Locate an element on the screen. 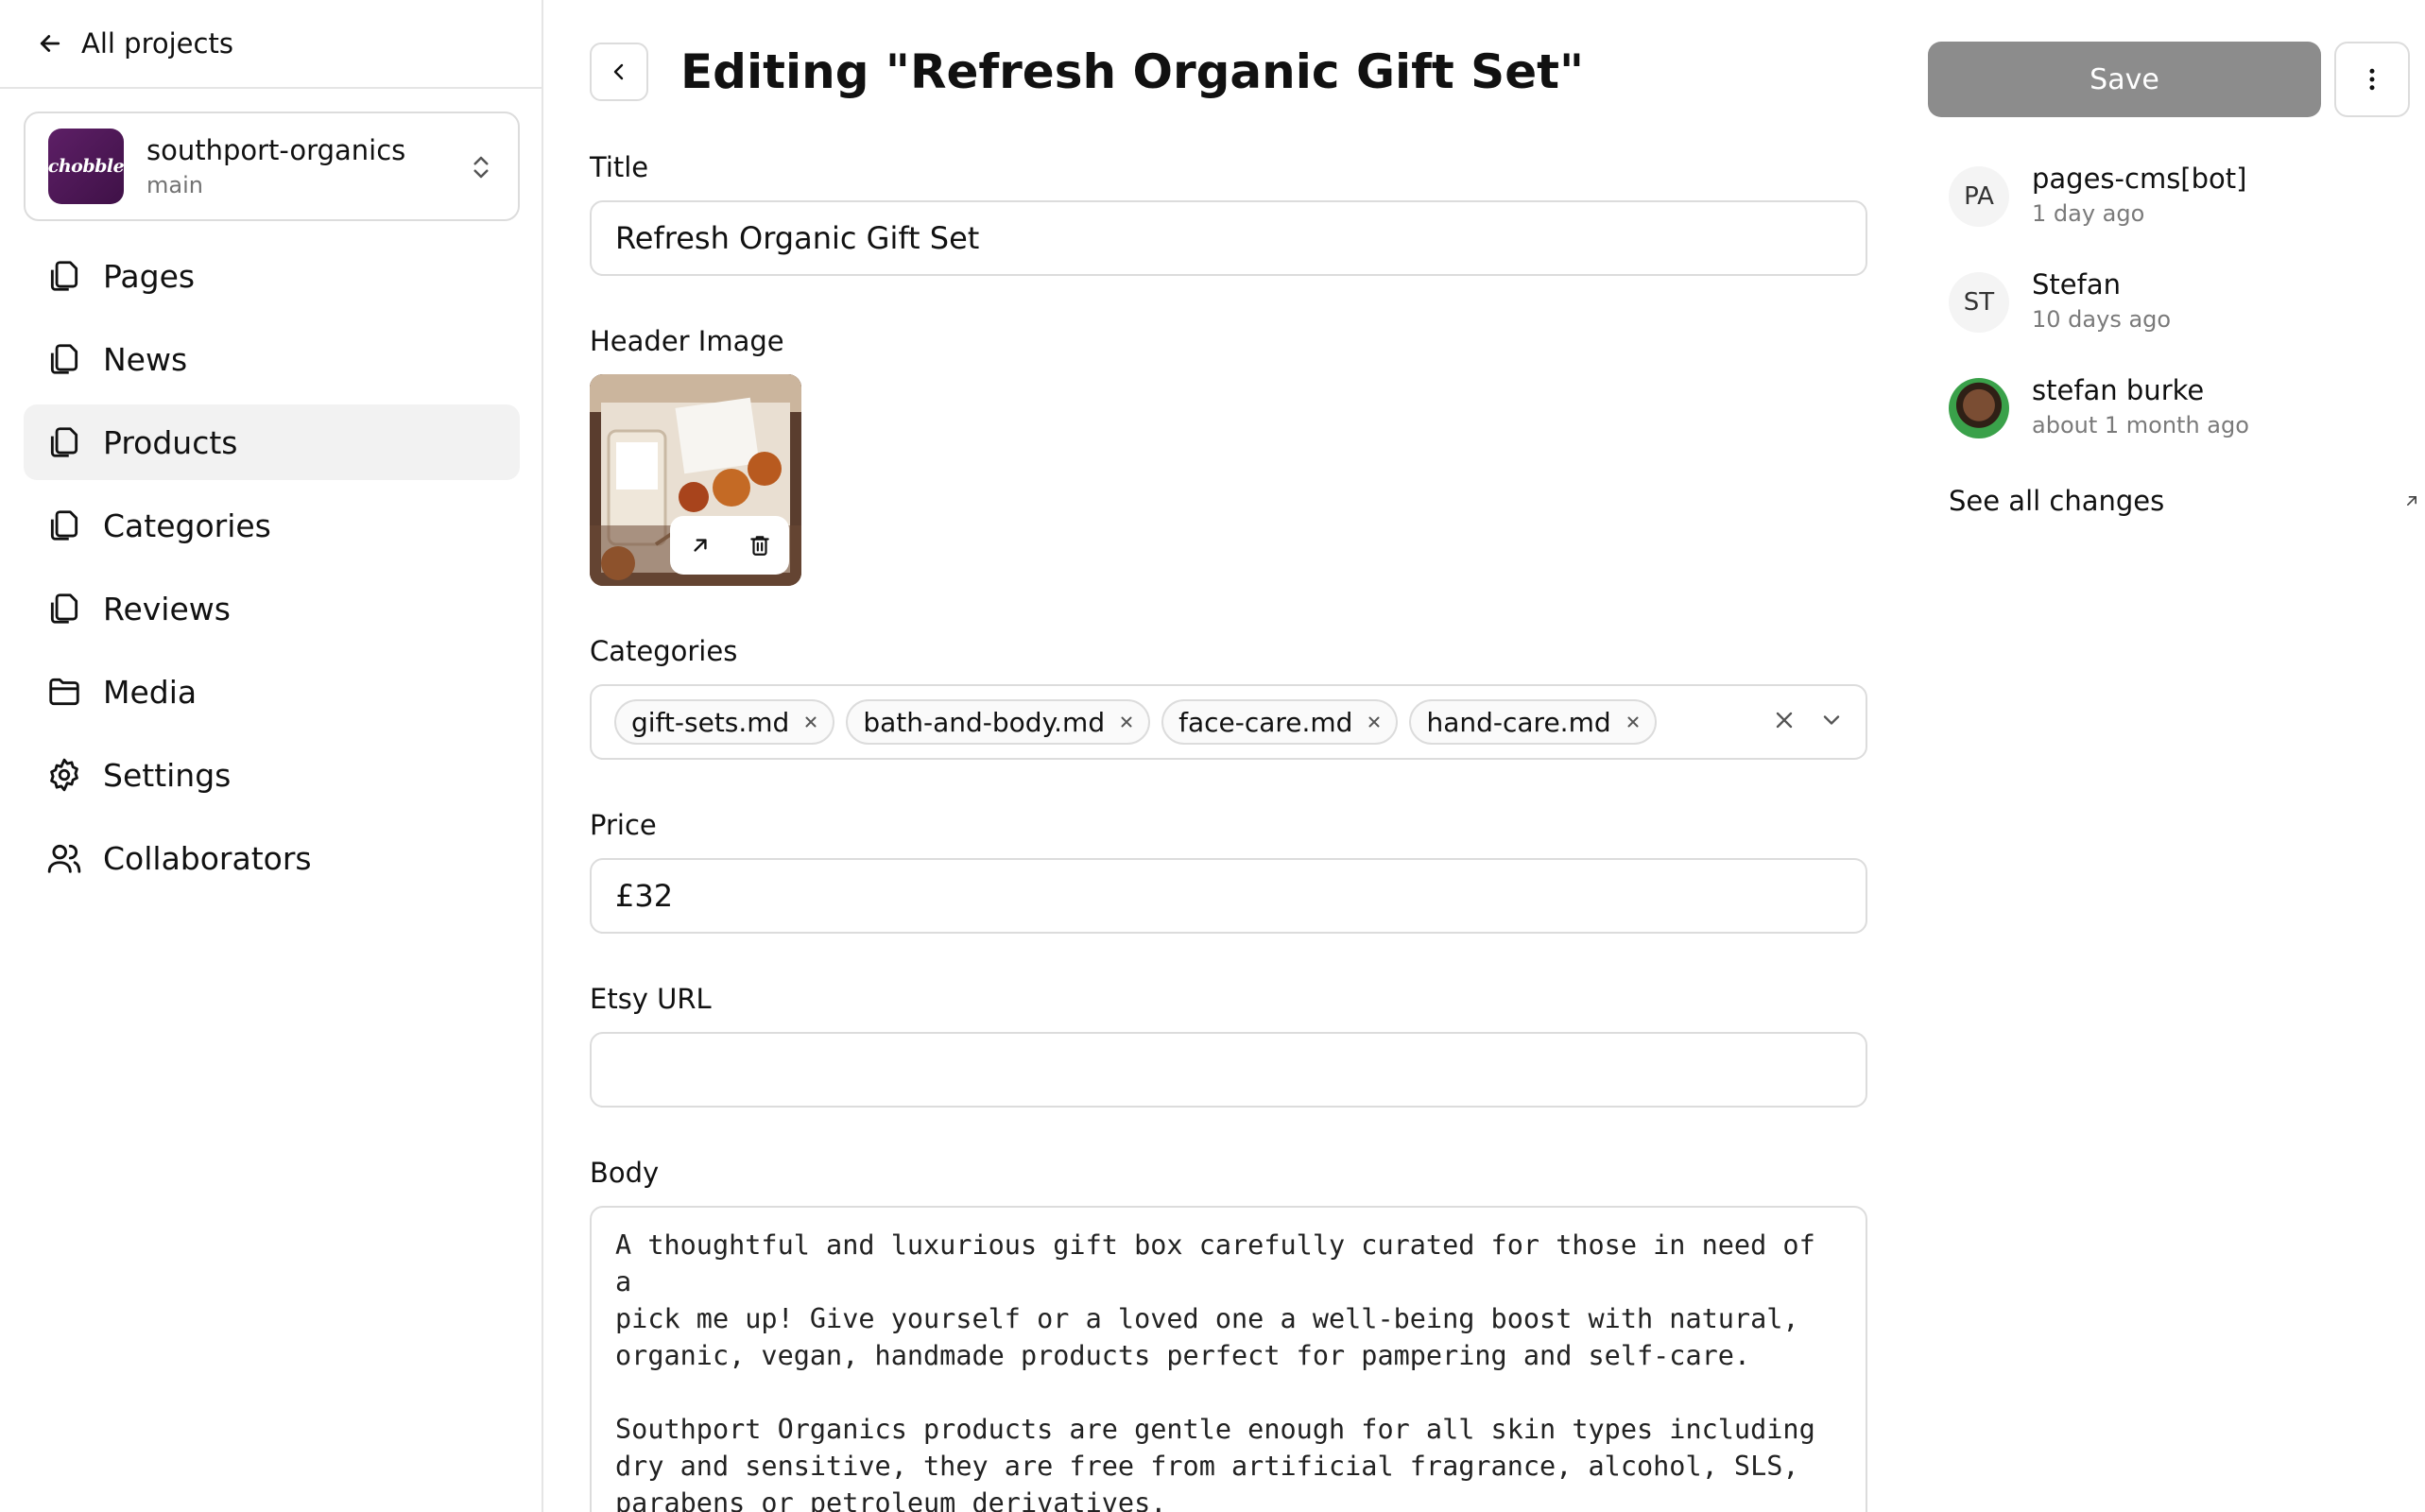 The image size is (2425, 1512). history-time: 1 day ago is located at coordinates (2088, 213).